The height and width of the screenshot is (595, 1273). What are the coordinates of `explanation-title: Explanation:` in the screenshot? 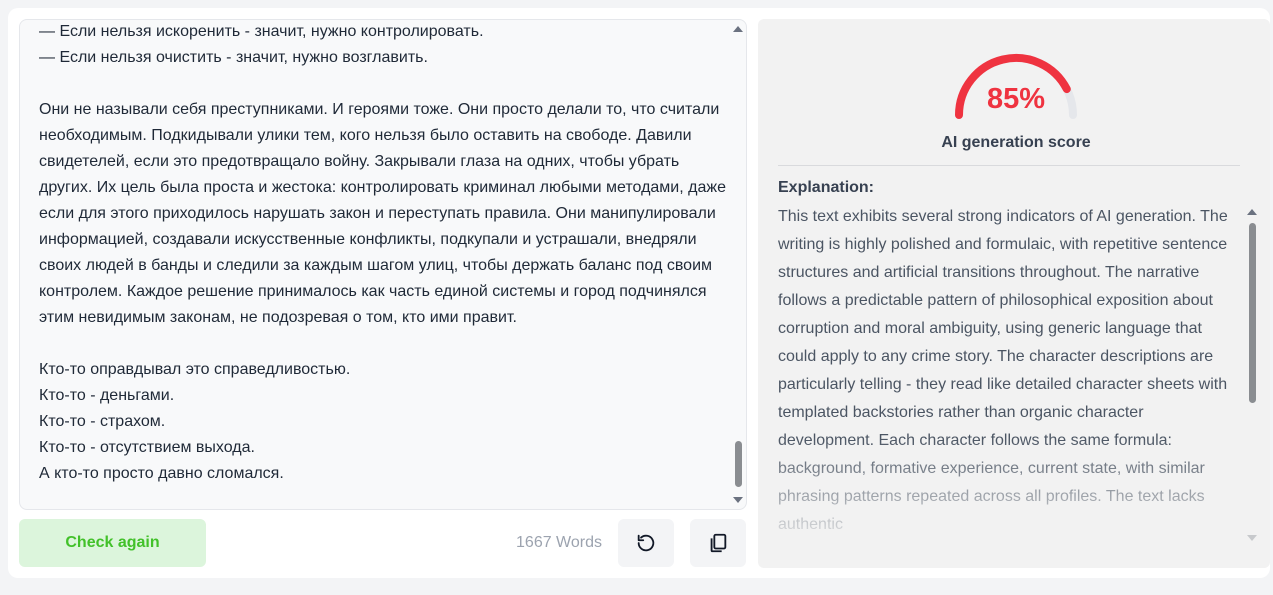 It's located at (826, 187).